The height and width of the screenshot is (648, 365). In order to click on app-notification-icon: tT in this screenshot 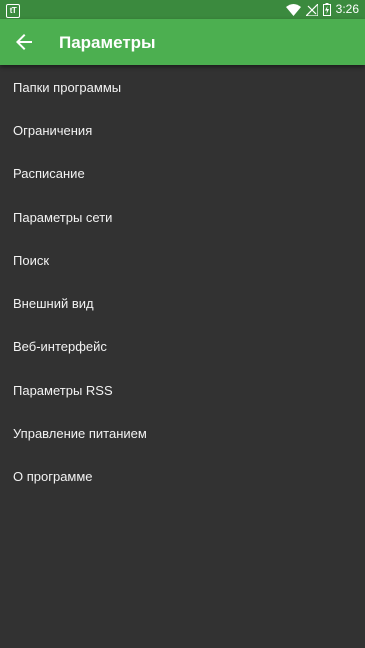, I will do `click(13, 11)`.